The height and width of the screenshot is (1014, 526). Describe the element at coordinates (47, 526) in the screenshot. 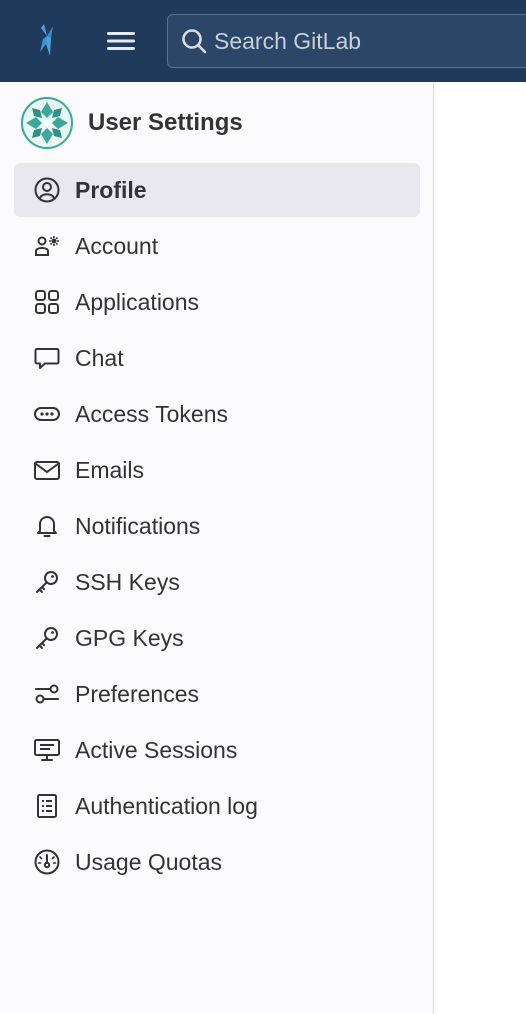

I see `bell-icon` at that location.